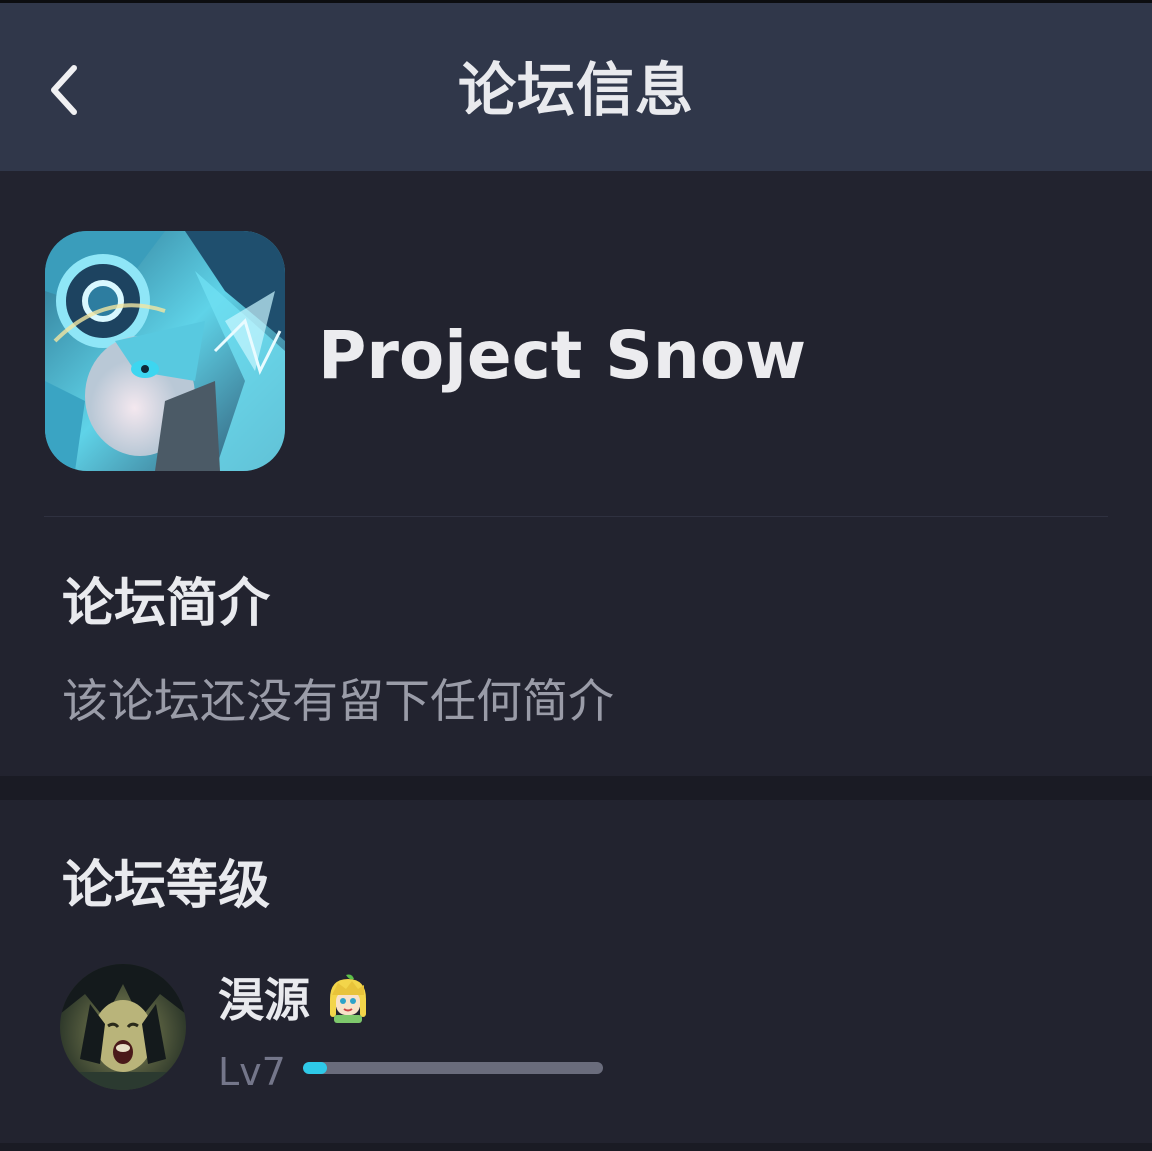 This screenshot has height=1151, width=1152. What do you see at coordinates (252, 1072) in the screenshot?
I see `user-level: Lv7` at bounding box center [252, 1072].